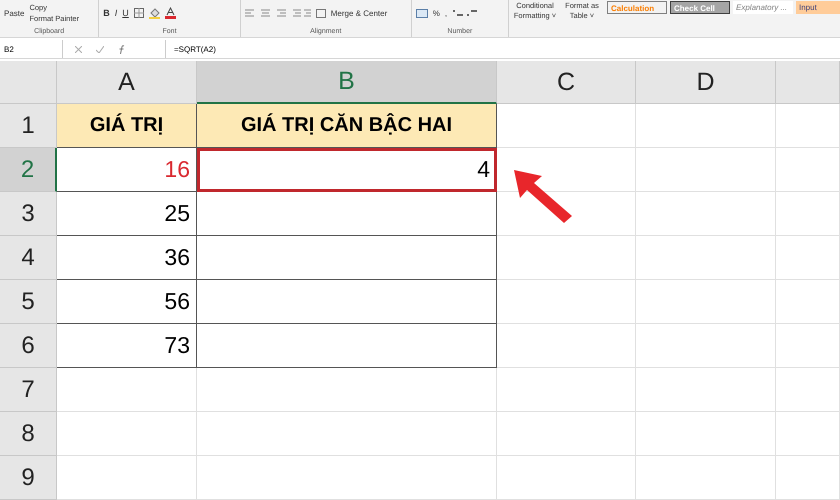 The image size is (840, 500). I want to click on borders-icon, so click(139, 13).